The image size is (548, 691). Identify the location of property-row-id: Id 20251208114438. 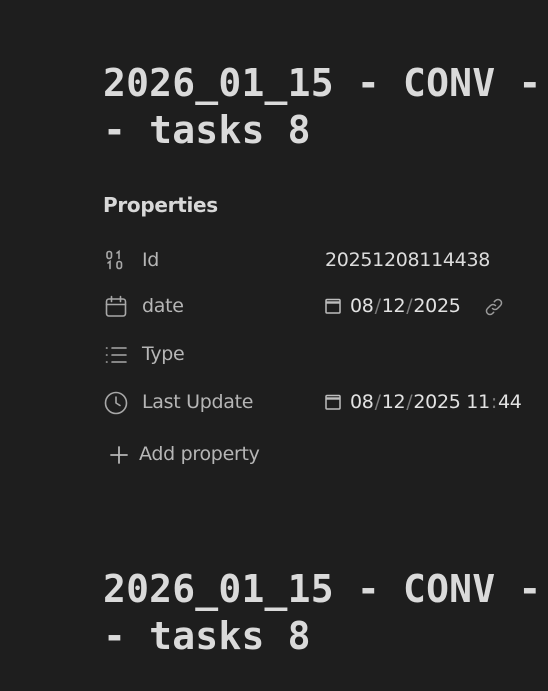
(325, 260).